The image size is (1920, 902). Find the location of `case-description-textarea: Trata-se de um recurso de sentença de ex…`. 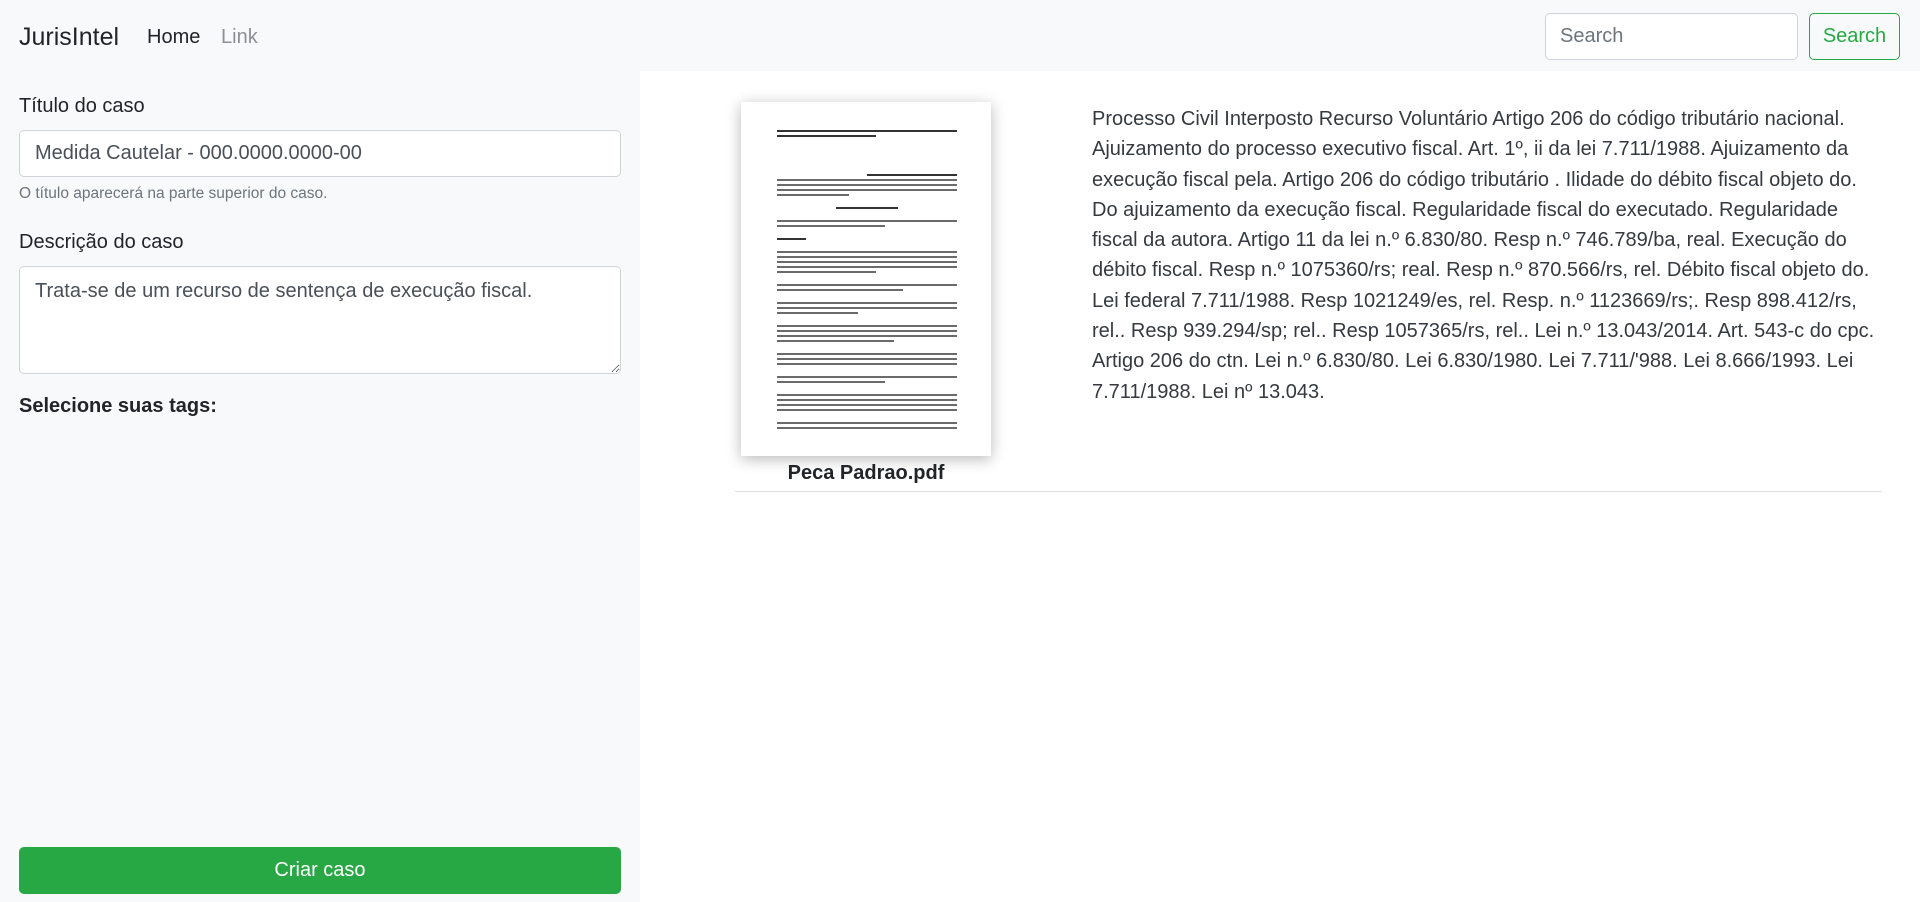

case-description-textarea: Trata-se de um recurso de sentença de ex… is located at coordinates (320, 320).